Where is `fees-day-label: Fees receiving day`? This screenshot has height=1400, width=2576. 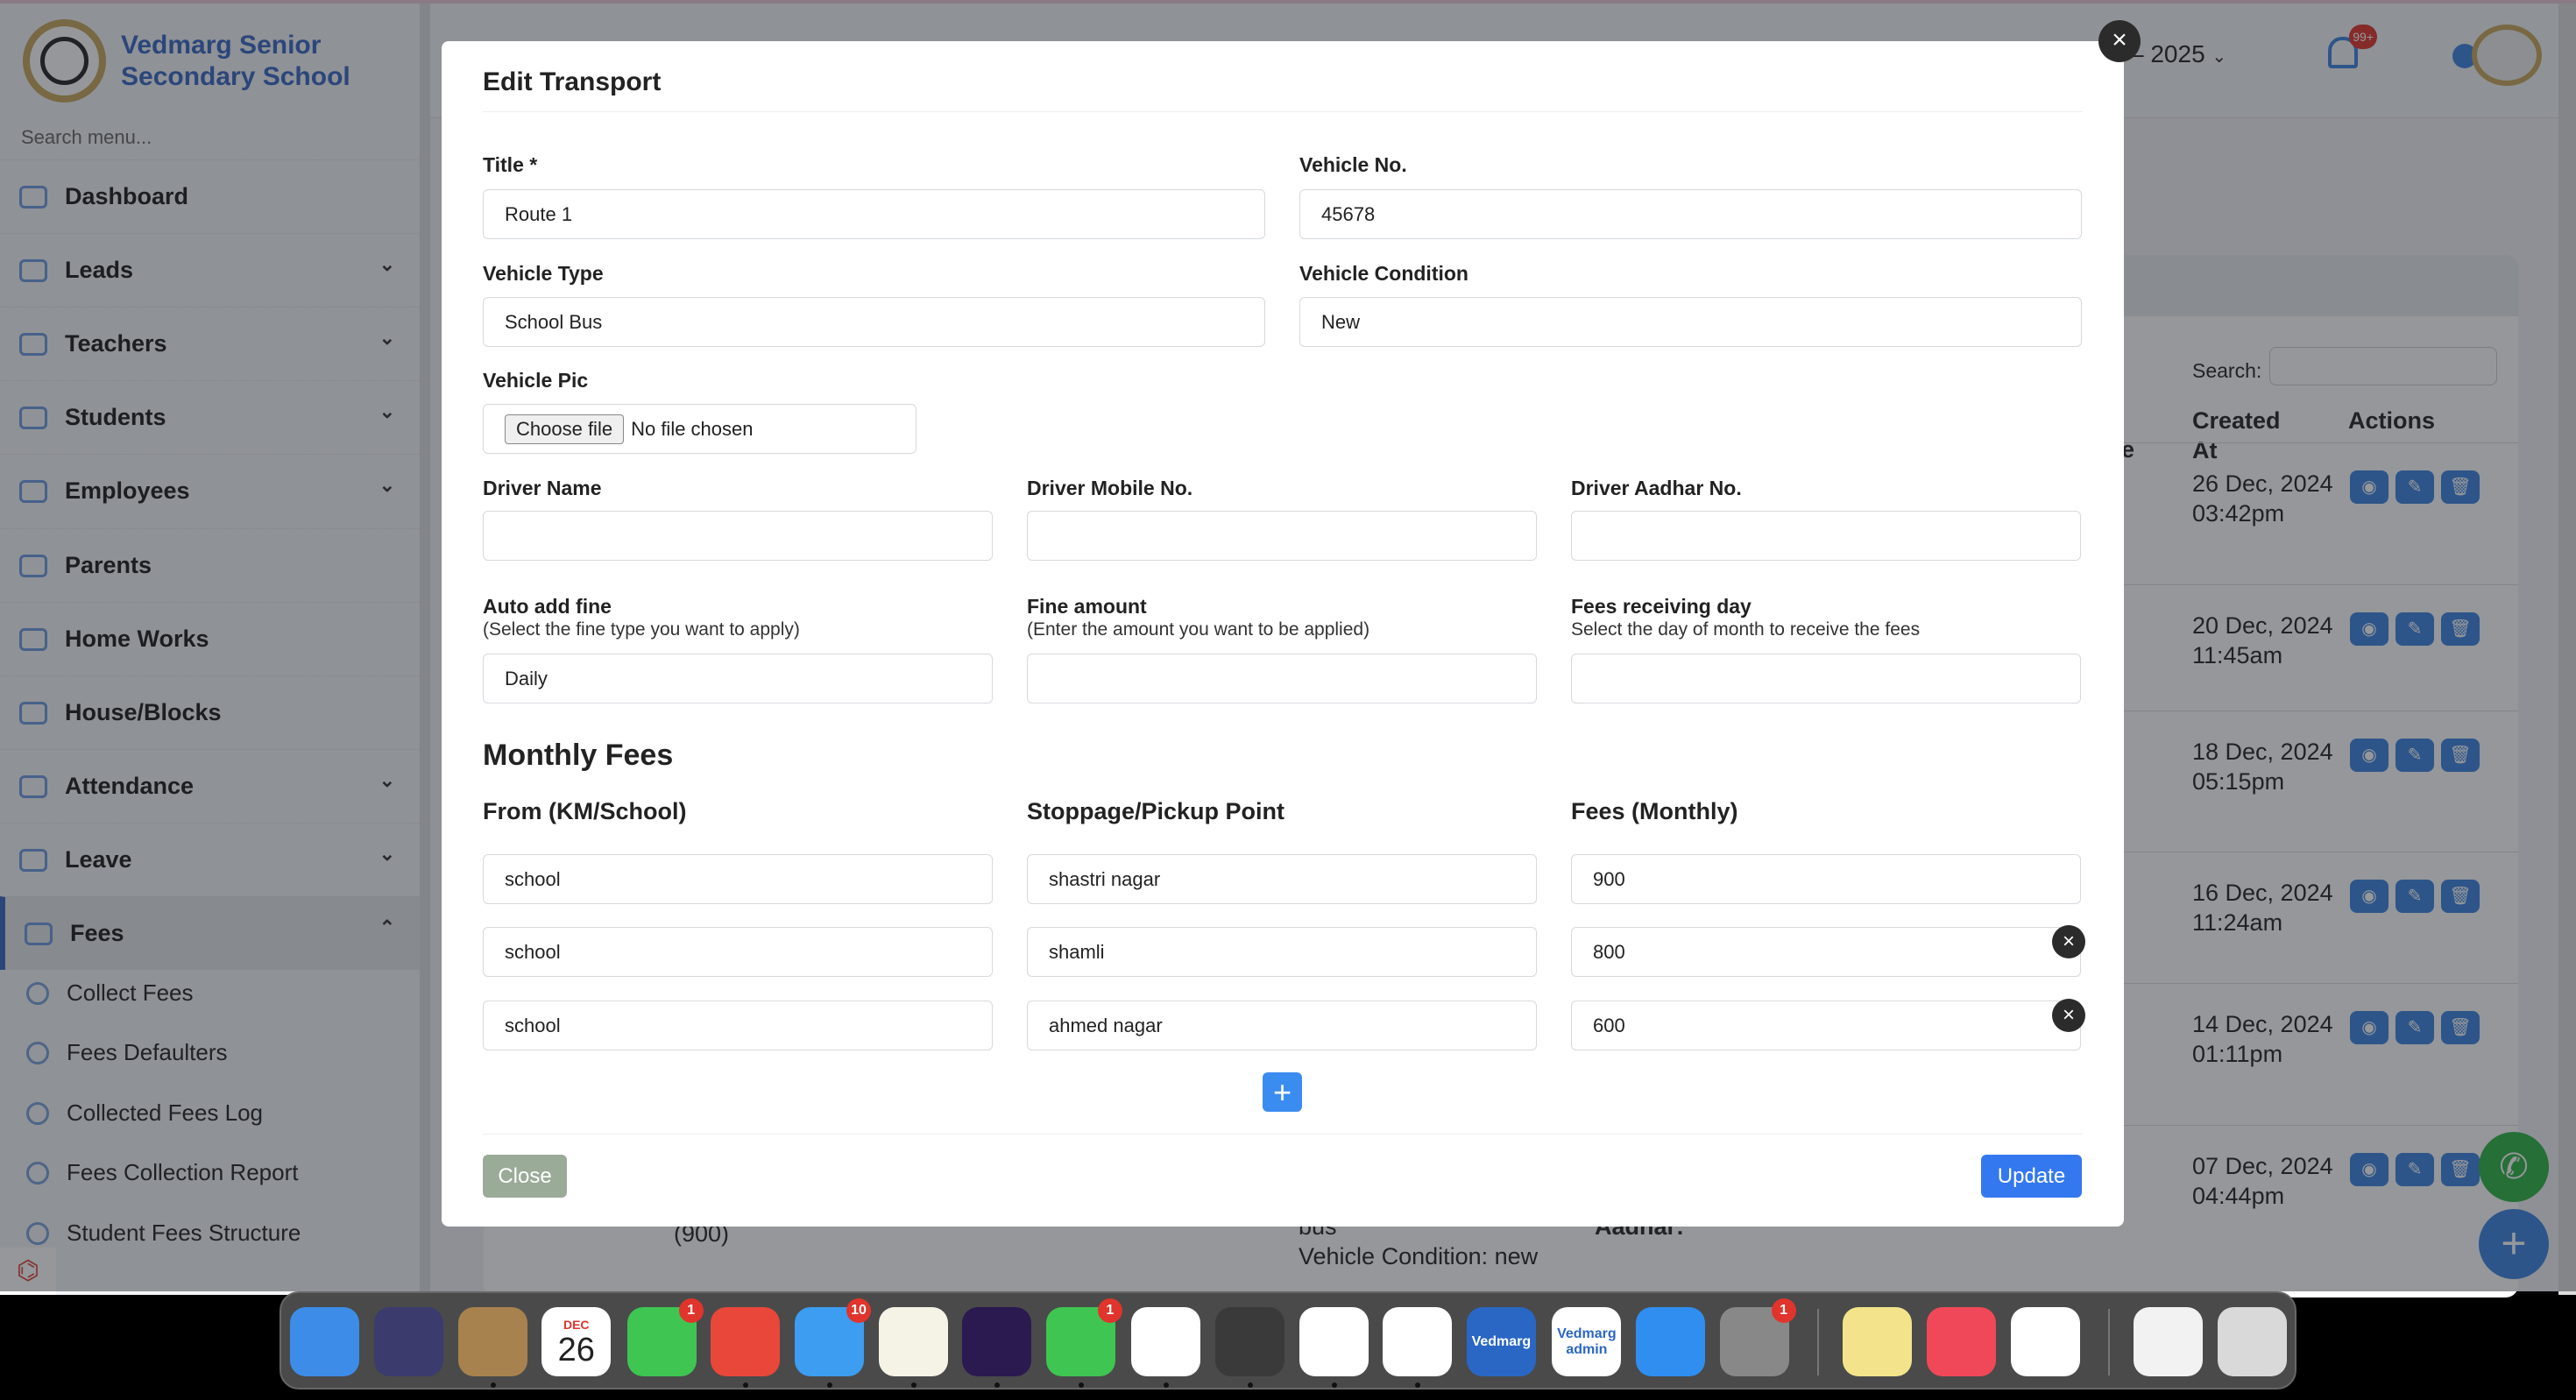
fees-day-label: Fees receiving day is located at coordinates (1661, 606).